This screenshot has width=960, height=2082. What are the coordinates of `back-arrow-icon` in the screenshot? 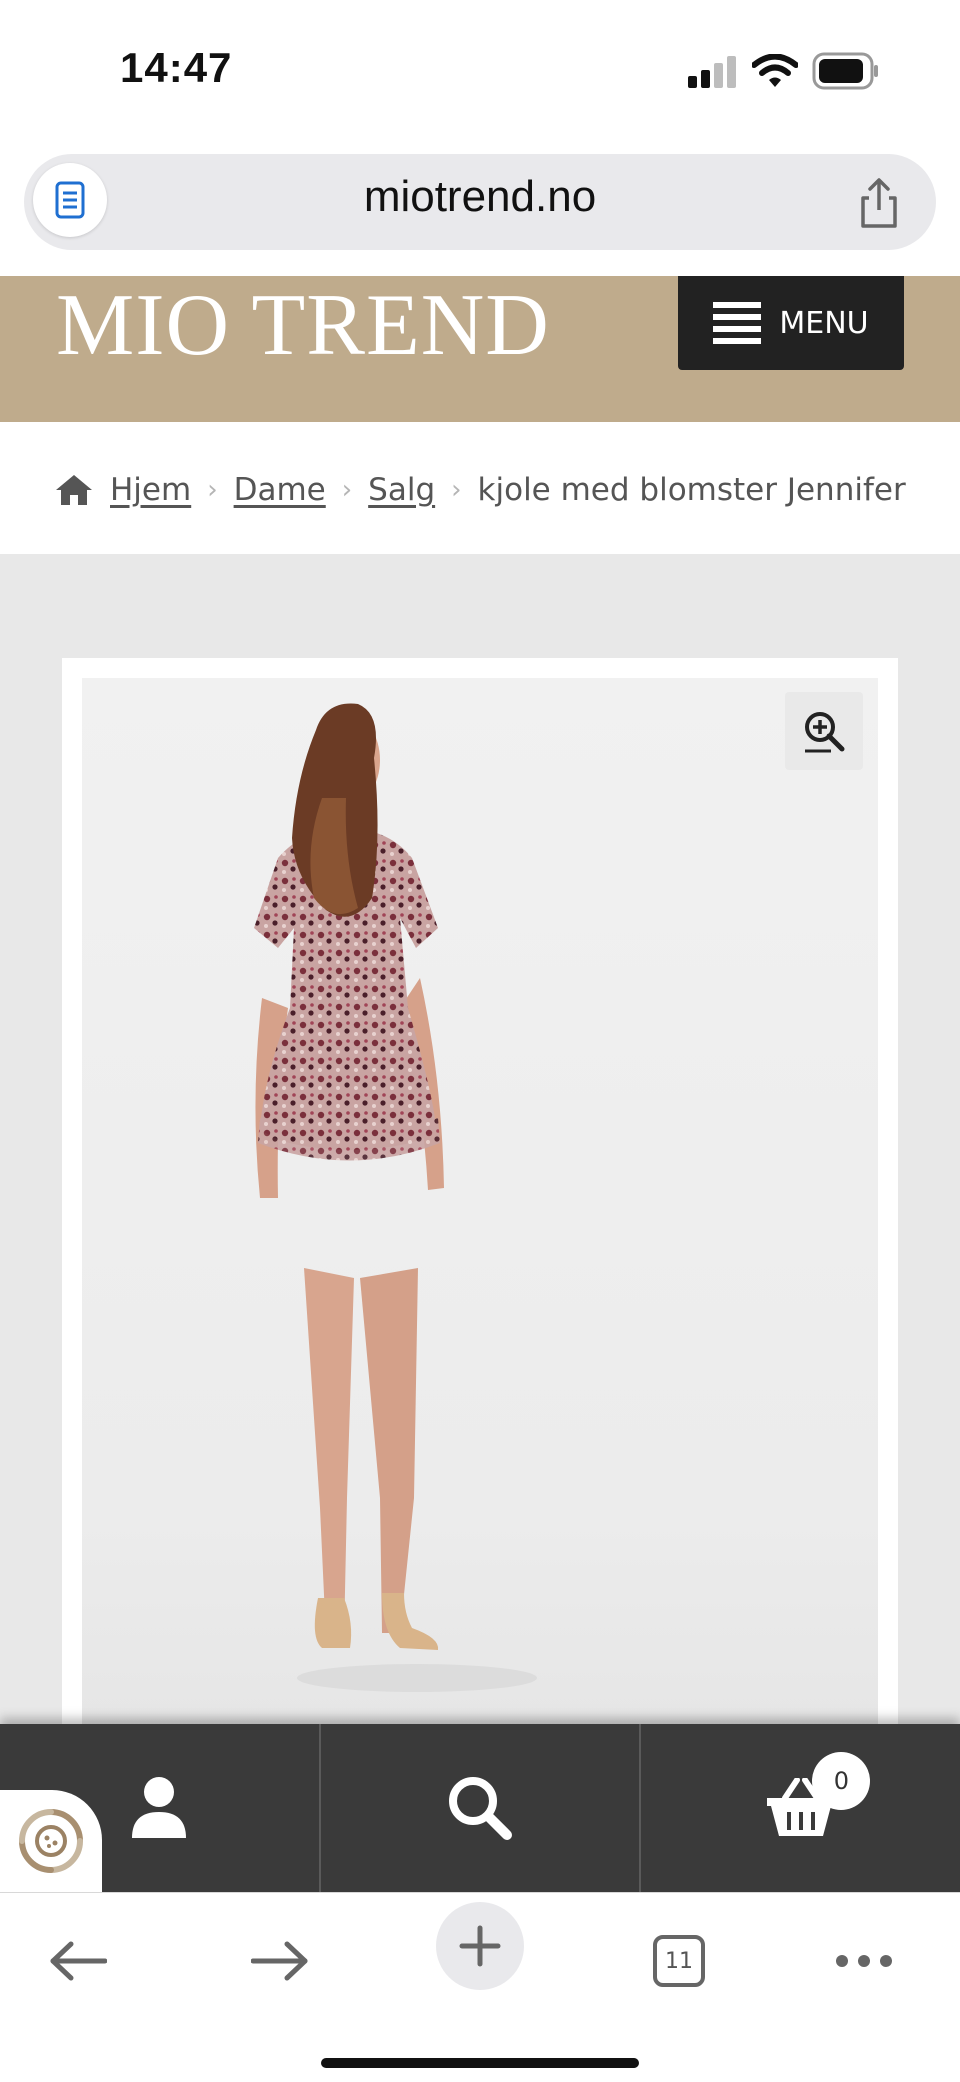 It's located at (78, 1961).